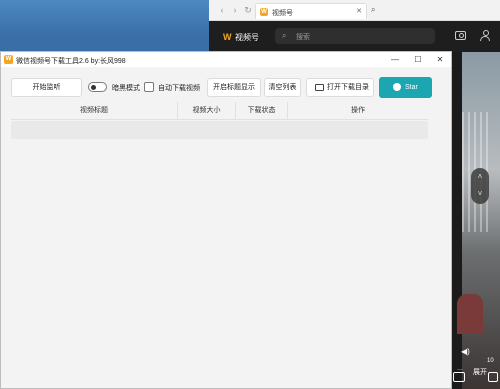 This screenshot has height=389, width=500. I want to click on browser-search-icon: ⌕, so click(373, 10).